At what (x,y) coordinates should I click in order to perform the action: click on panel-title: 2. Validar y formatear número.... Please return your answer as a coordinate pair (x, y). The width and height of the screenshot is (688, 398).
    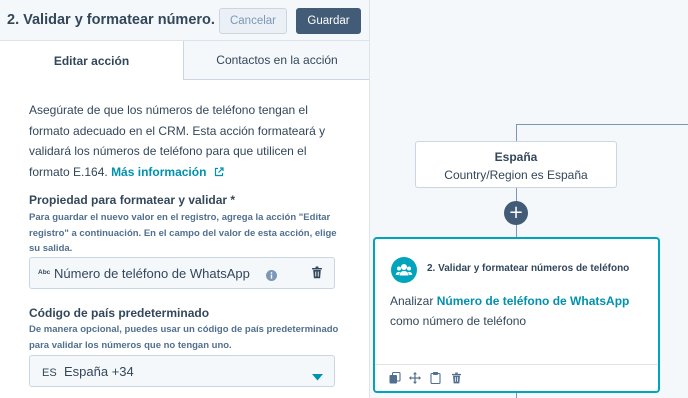
    Looking at the image, I should click on (111, 20).